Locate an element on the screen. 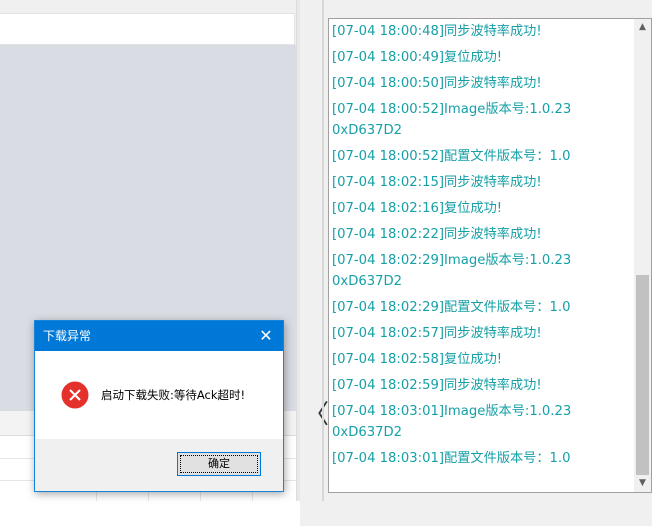 The image size is (652, 526). chevron-left-icon: 〈 is located at coordinates (316, 415).